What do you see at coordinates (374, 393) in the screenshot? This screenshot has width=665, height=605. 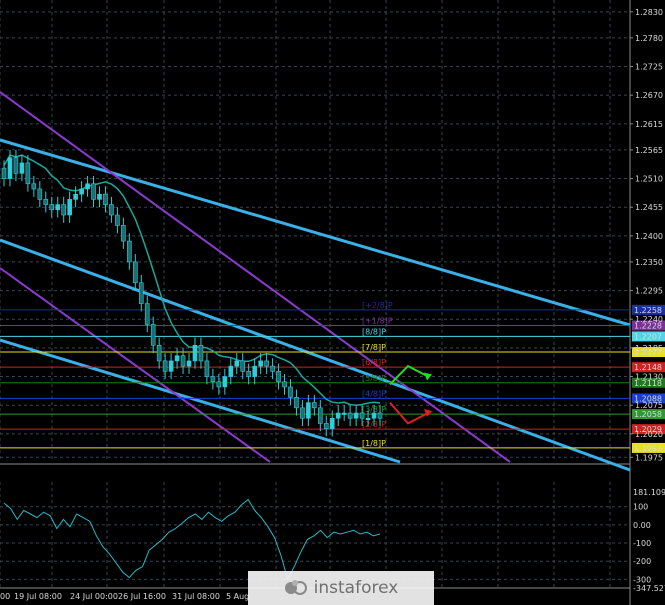 I see `level-label: [4/8]P` at bounding box center [374, 393].